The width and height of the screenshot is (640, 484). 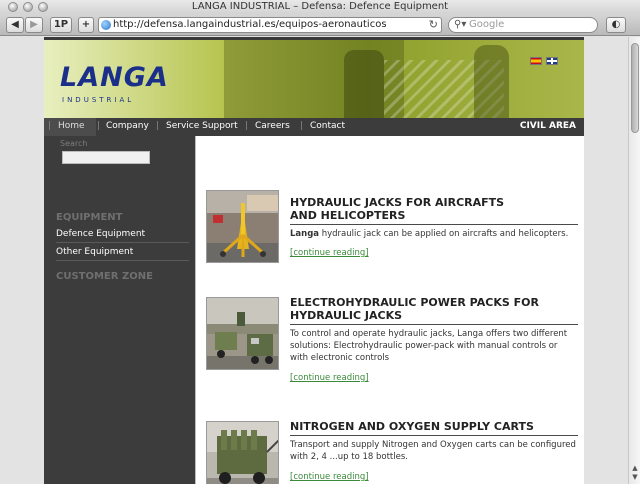 I want to click on sidebar-item-other-equipment: Other Equipment, so click(x=122, y=252).